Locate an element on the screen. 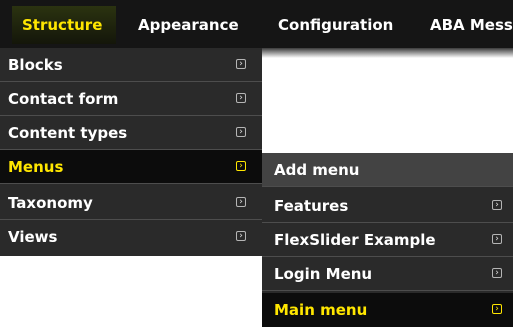 The width and height of the screenshot is (513, 327). menu-item-login-menu: Login Menu › is located at coordinates (387, 274).